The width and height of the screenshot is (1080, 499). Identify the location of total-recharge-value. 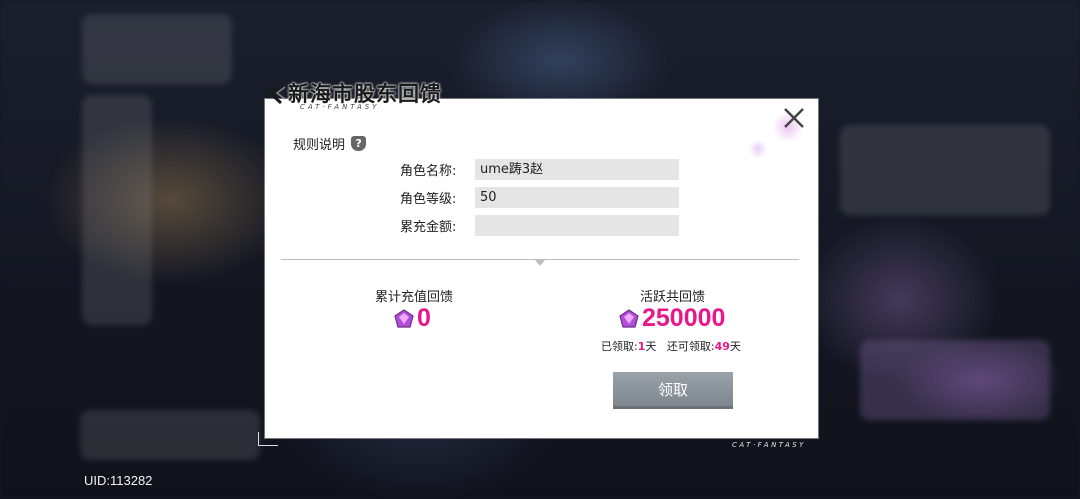
(577, 225).